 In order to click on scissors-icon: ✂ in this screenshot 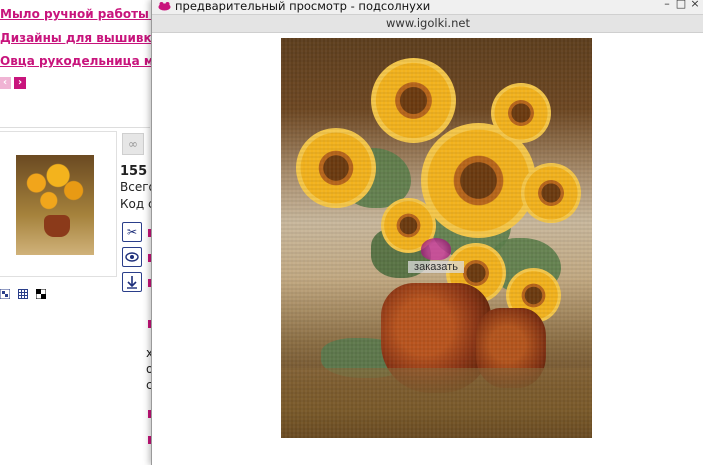, I will do `click(132, 232)`.